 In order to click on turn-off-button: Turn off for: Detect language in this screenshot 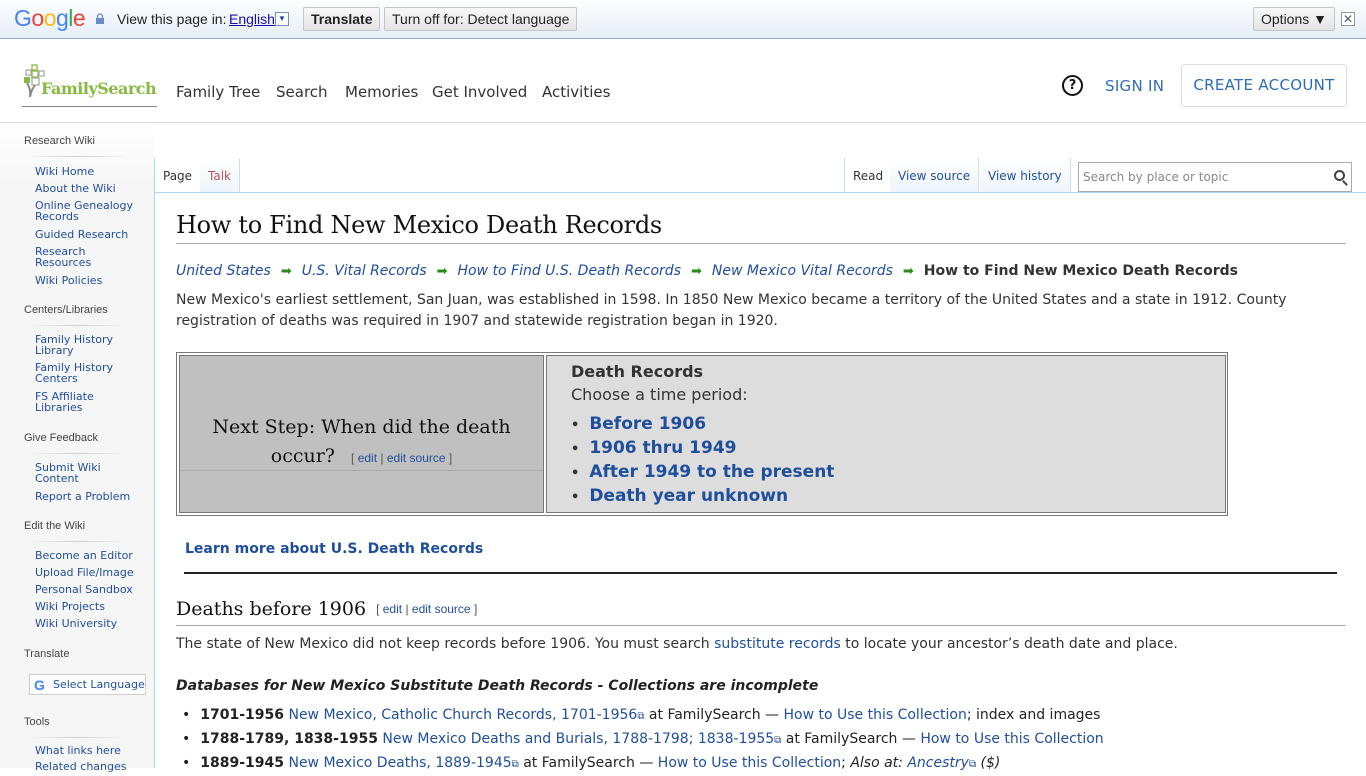, I will do `click(481, 19)`.